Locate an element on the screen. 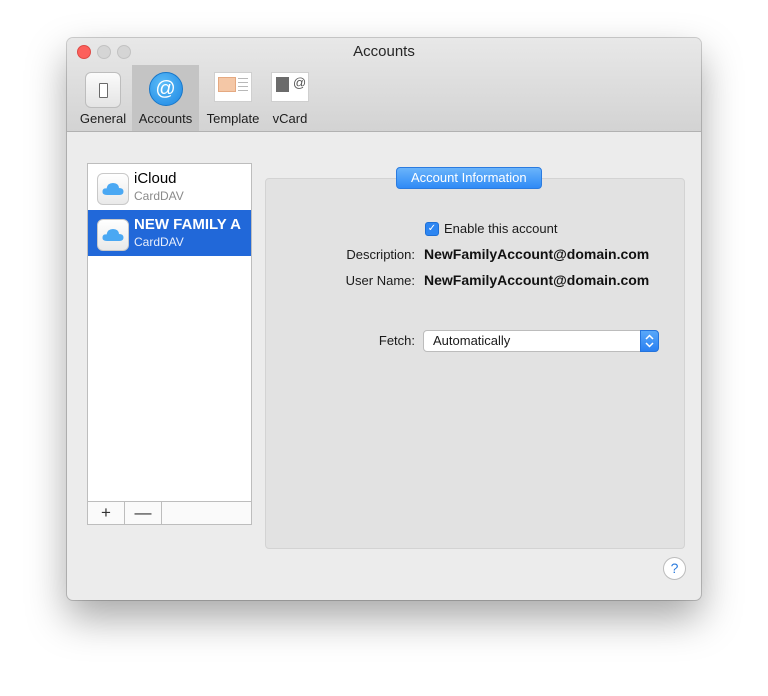 The image size is (768, 696). tab-accounts: @ Accounts is located at coordinates (165, 98).